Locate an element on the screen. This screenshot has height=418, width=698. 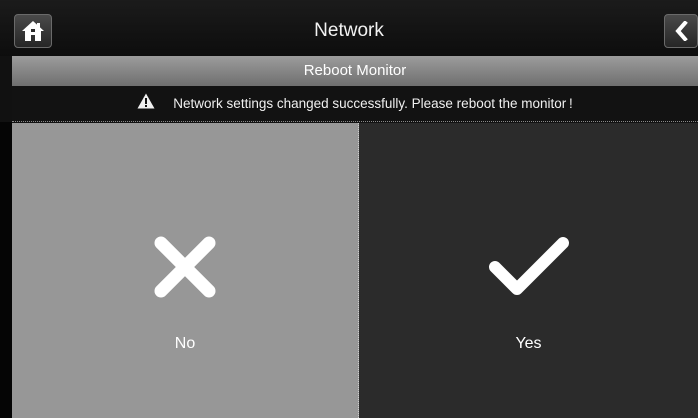
no-label: No is located at coordinates (185, 343).